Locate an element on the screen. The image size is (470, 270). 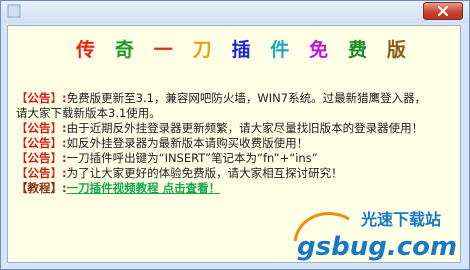
watermark-bottom-text: gsbug.com is located at coordinates (377, 247).